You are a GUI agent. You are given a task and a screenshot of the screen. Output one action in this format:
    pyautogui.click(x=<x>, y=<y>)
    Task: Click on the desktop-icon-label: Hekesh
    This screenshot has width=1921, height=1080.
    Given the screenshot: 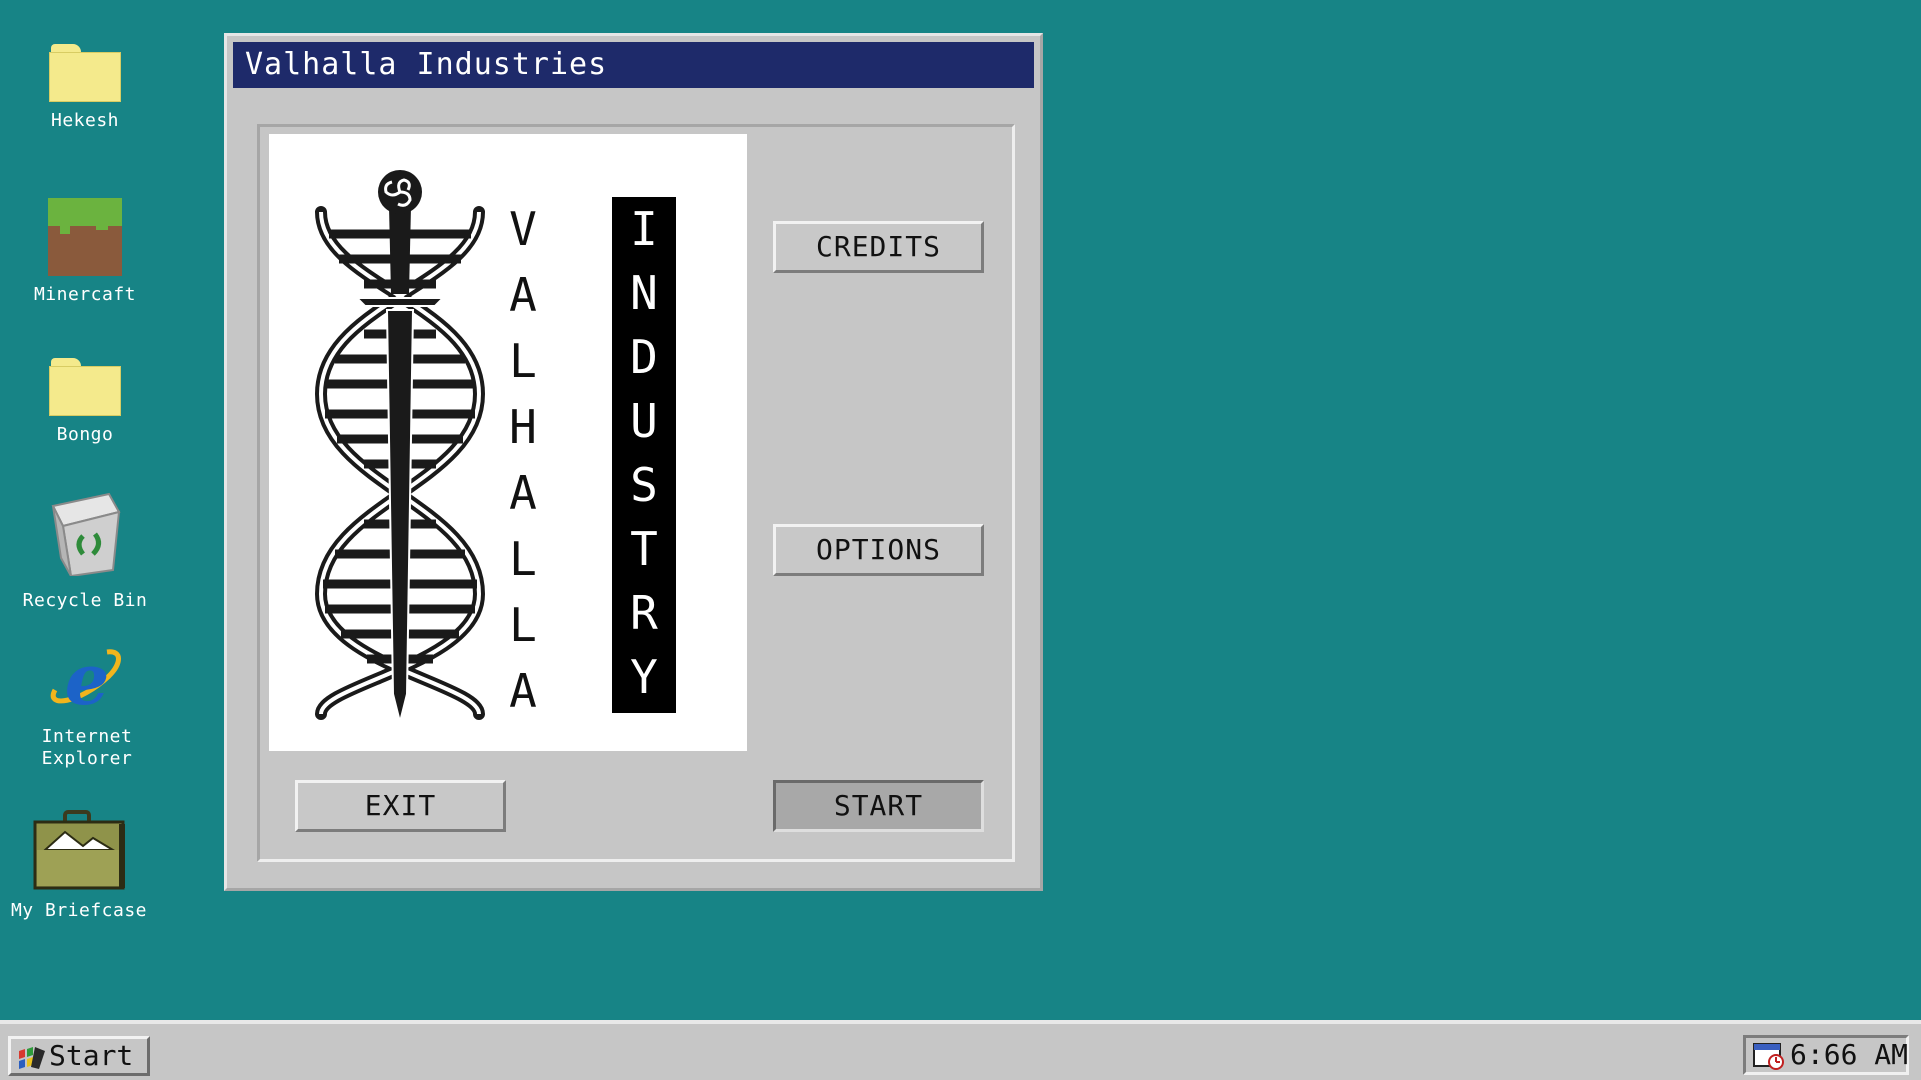 What is the action you would take?
    pyautogui.click(x=85, y=120)
    